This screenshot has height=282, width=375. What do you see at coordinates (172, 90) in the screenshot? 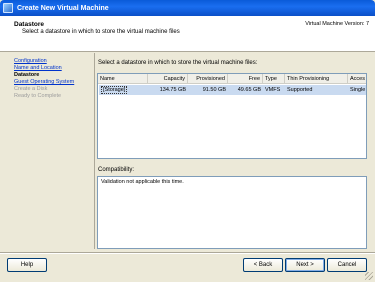
I see `cell-capacity: 134.75 GB` at bounding box center [172, 90].